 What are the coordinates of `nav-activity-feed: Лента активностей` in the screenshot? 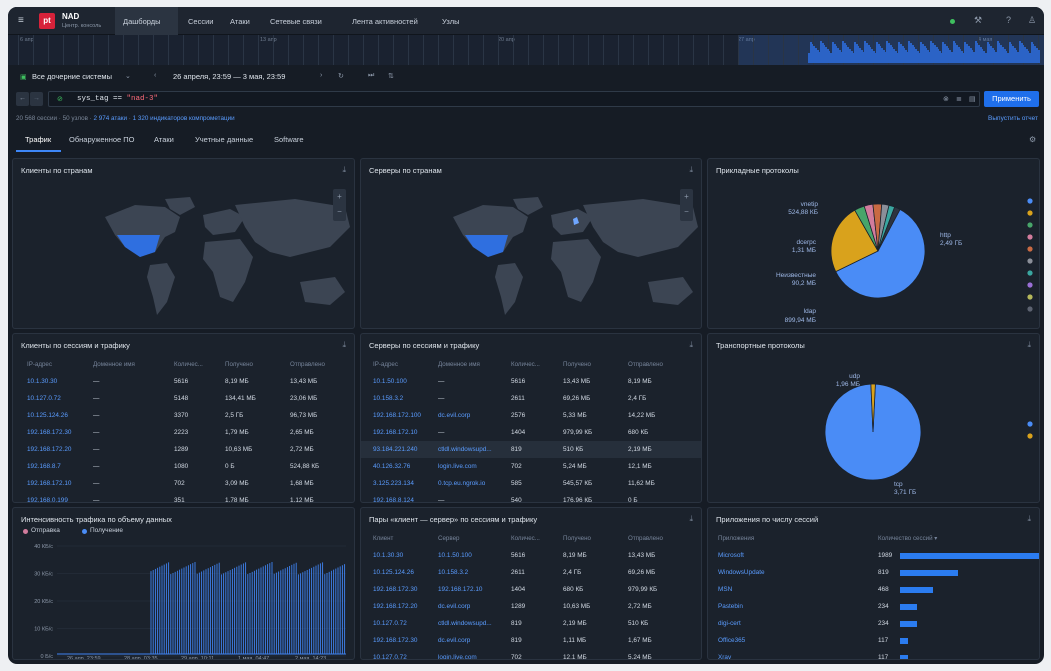 It's located at (385, 21).